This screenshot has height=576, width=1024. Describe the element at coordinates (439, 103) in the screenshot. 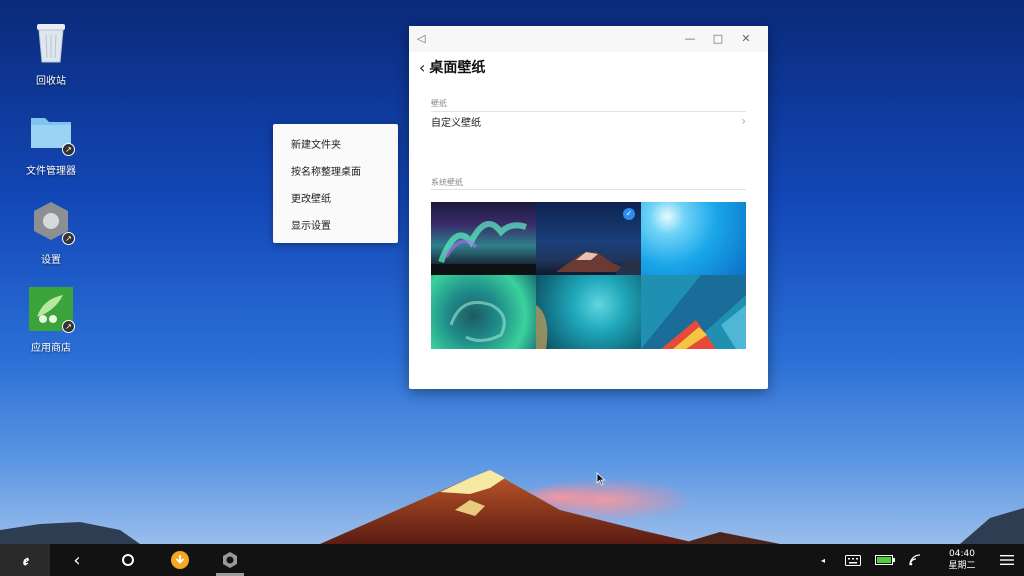

I see `section-label-wallpaper: 壁纸` at that location.